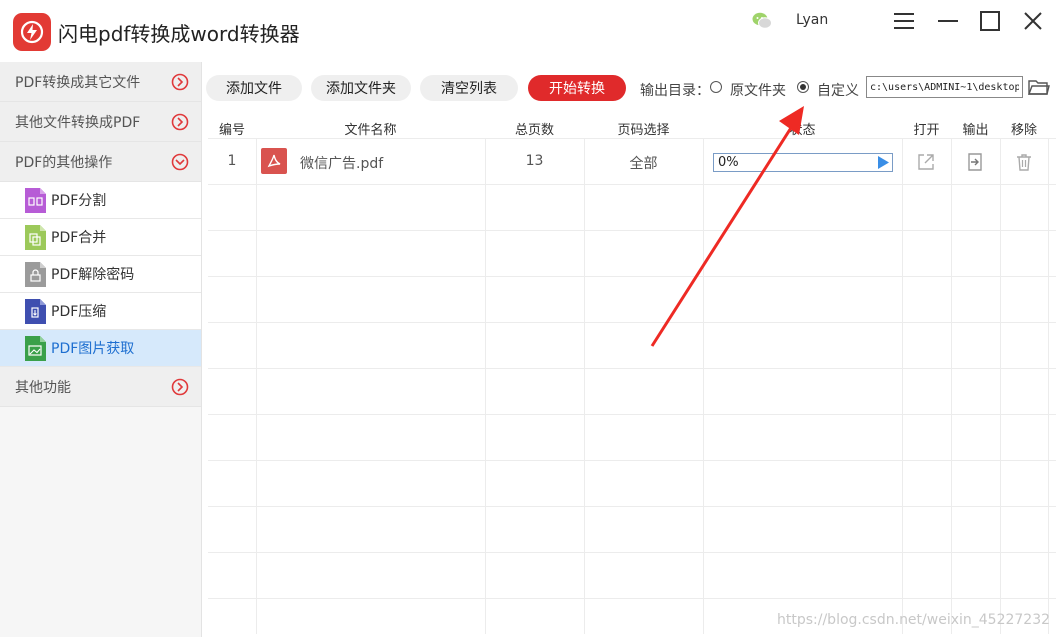 The width and height of the screenshot is (1056, 637). I want to click on app-logo-icon, so click(32, 32).